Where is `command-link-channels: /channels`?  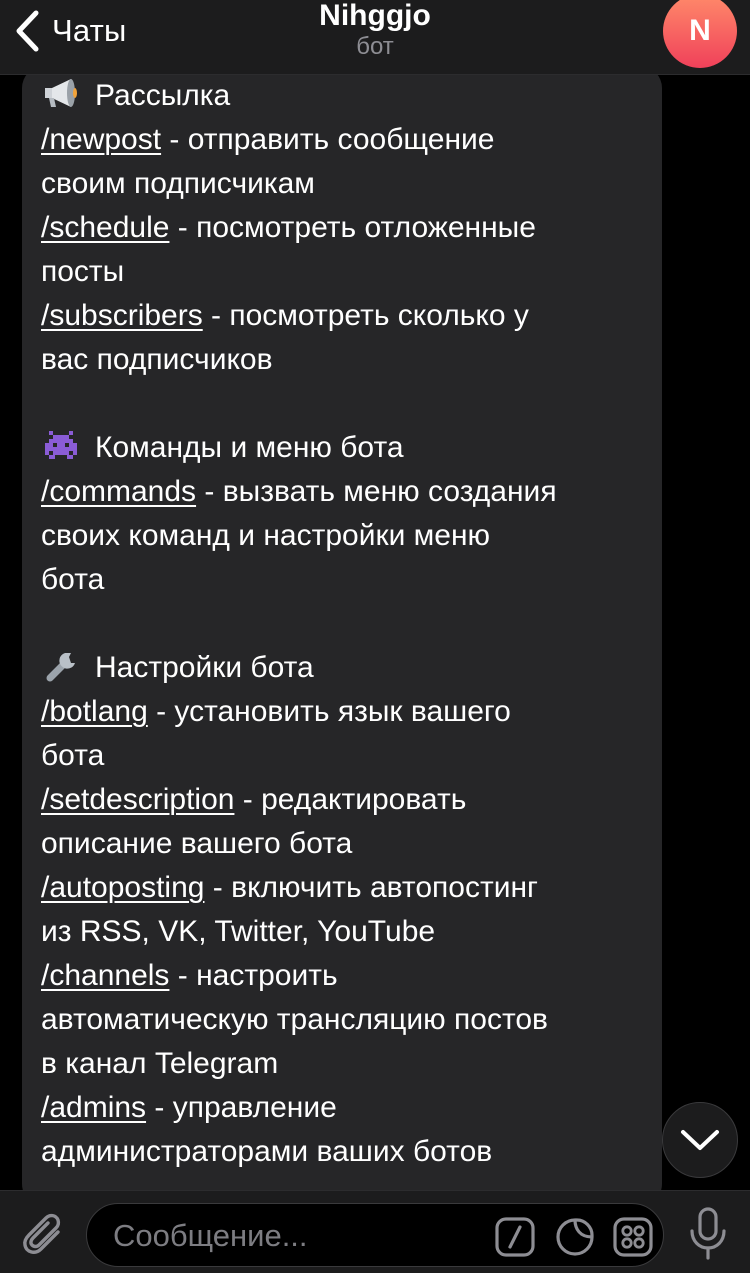
command-link-channels: /channels is located at coordinates (105, 975).